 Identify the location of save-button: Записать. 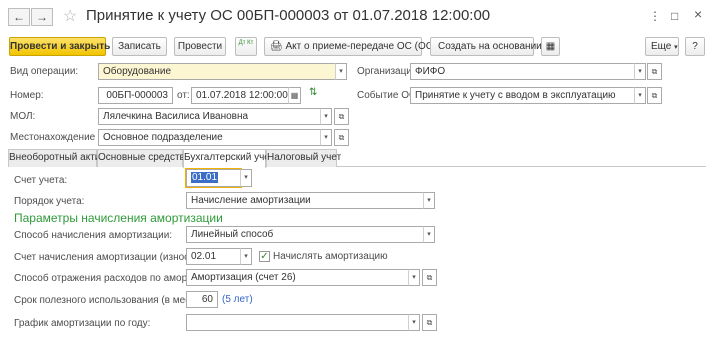
(139, 46).